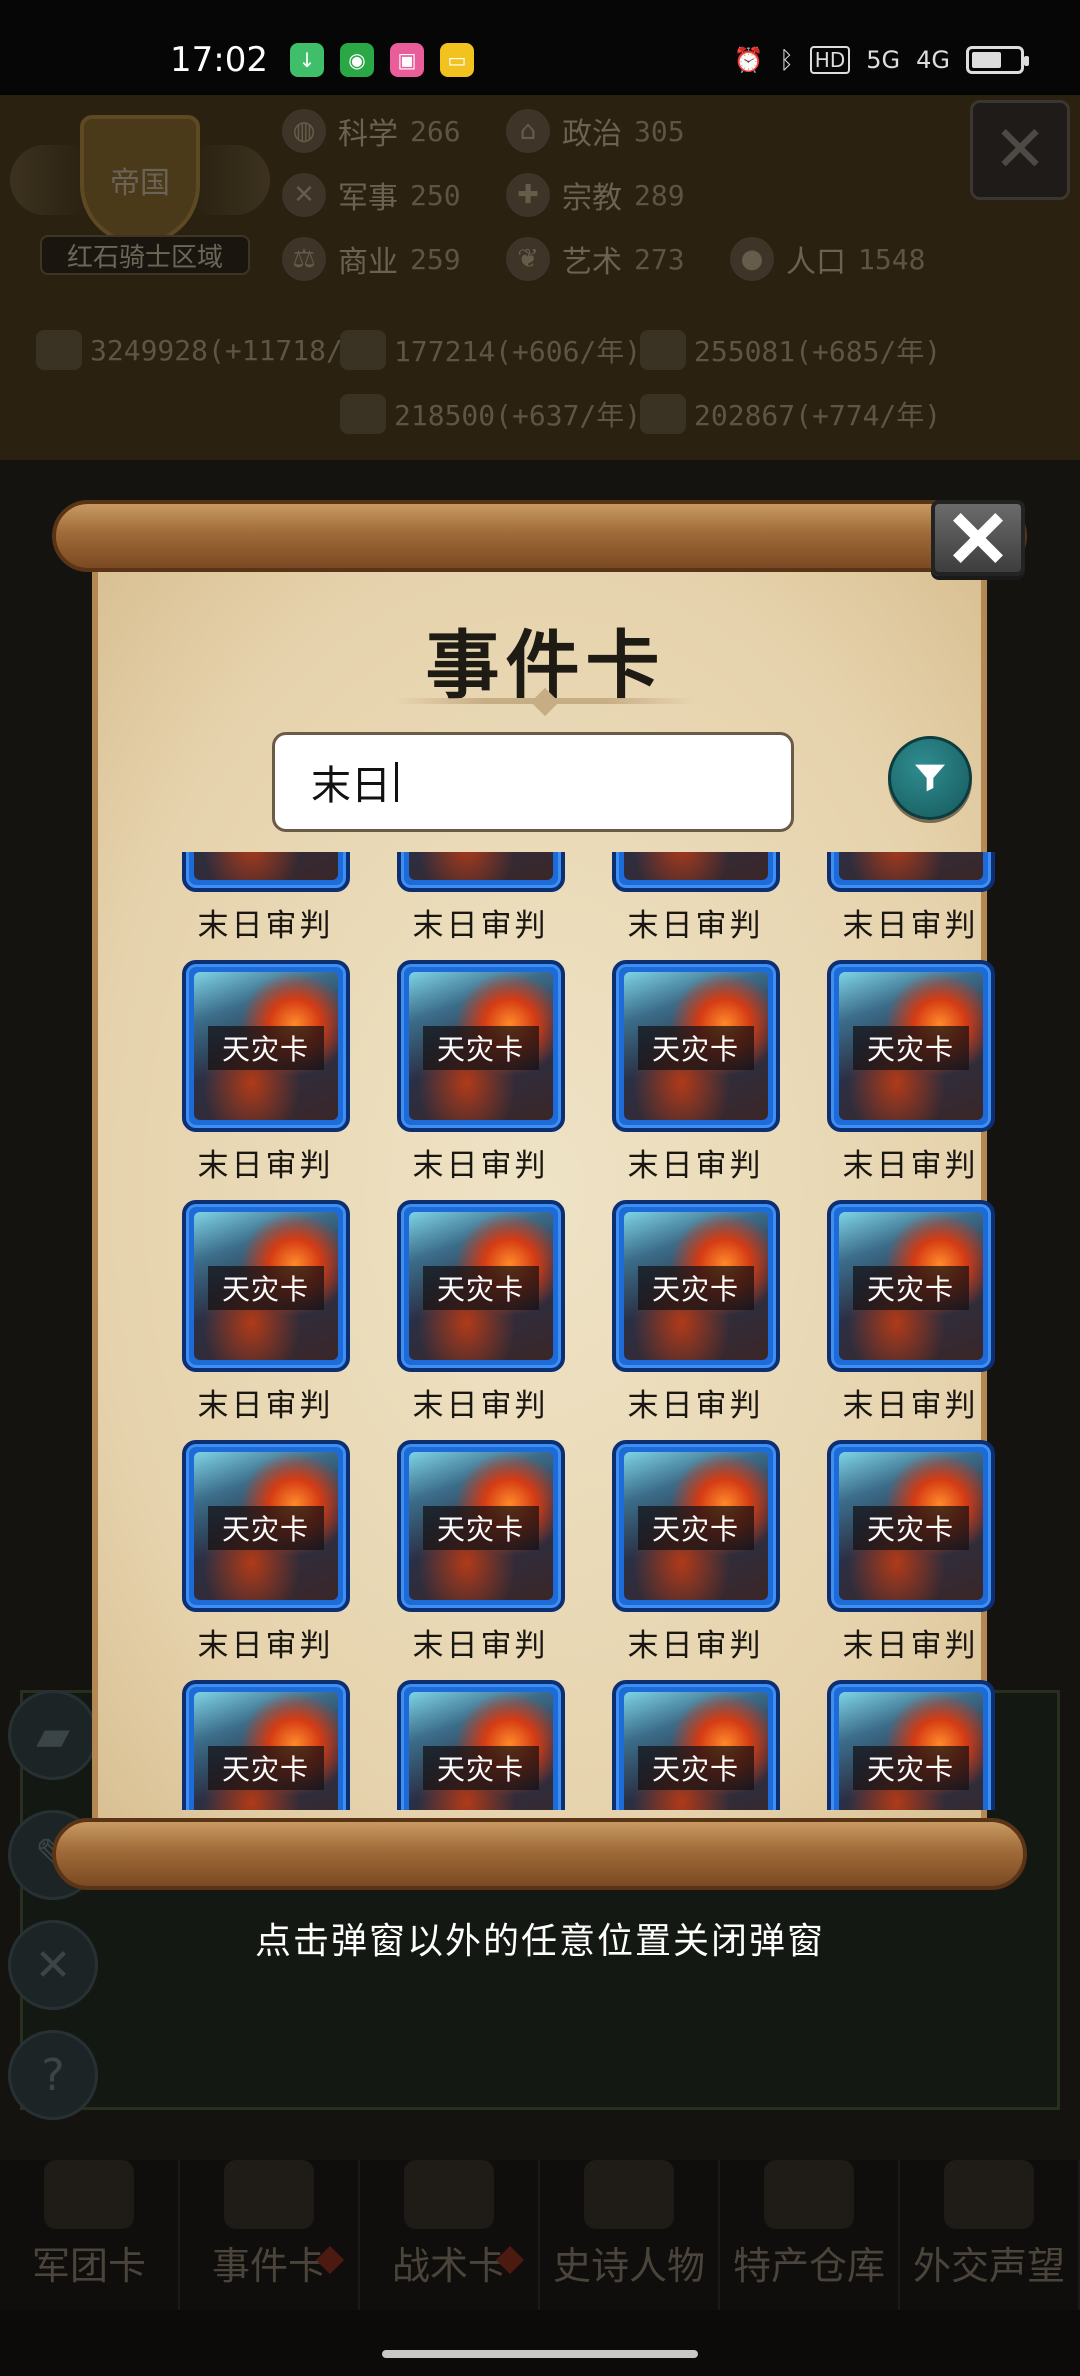 This screenshot has height=2376, width=1080. What do you see at coordinates (630, 2235) in the screenshot?
I see `nav-epic-heroes: 史诗人物` at bounding box center [630, 2235].